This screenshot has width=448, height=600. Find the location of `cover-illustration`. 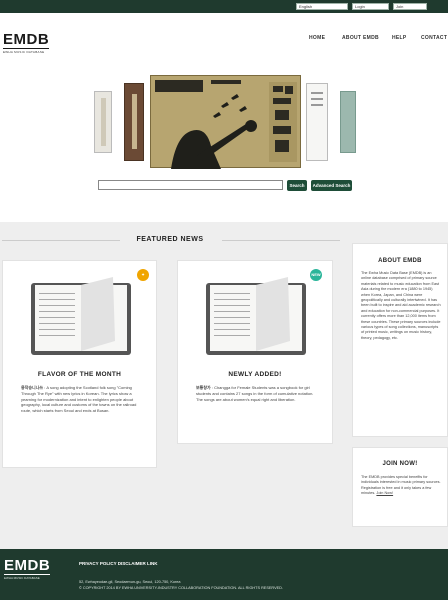

cover-illustration is located at coordinates (226, 124).